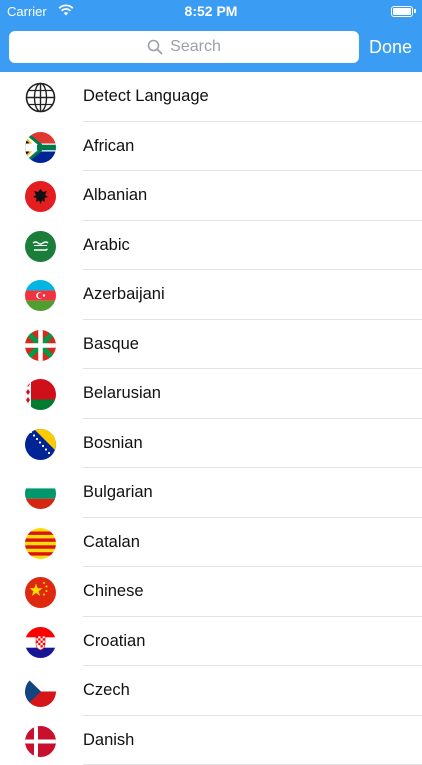 The height and width of the screenshot is (765, 422). What do you see at coordinates (211, 97) in the screenshot?
I see `language-row-detect: Detect Language` at bounding box center [211, 97].